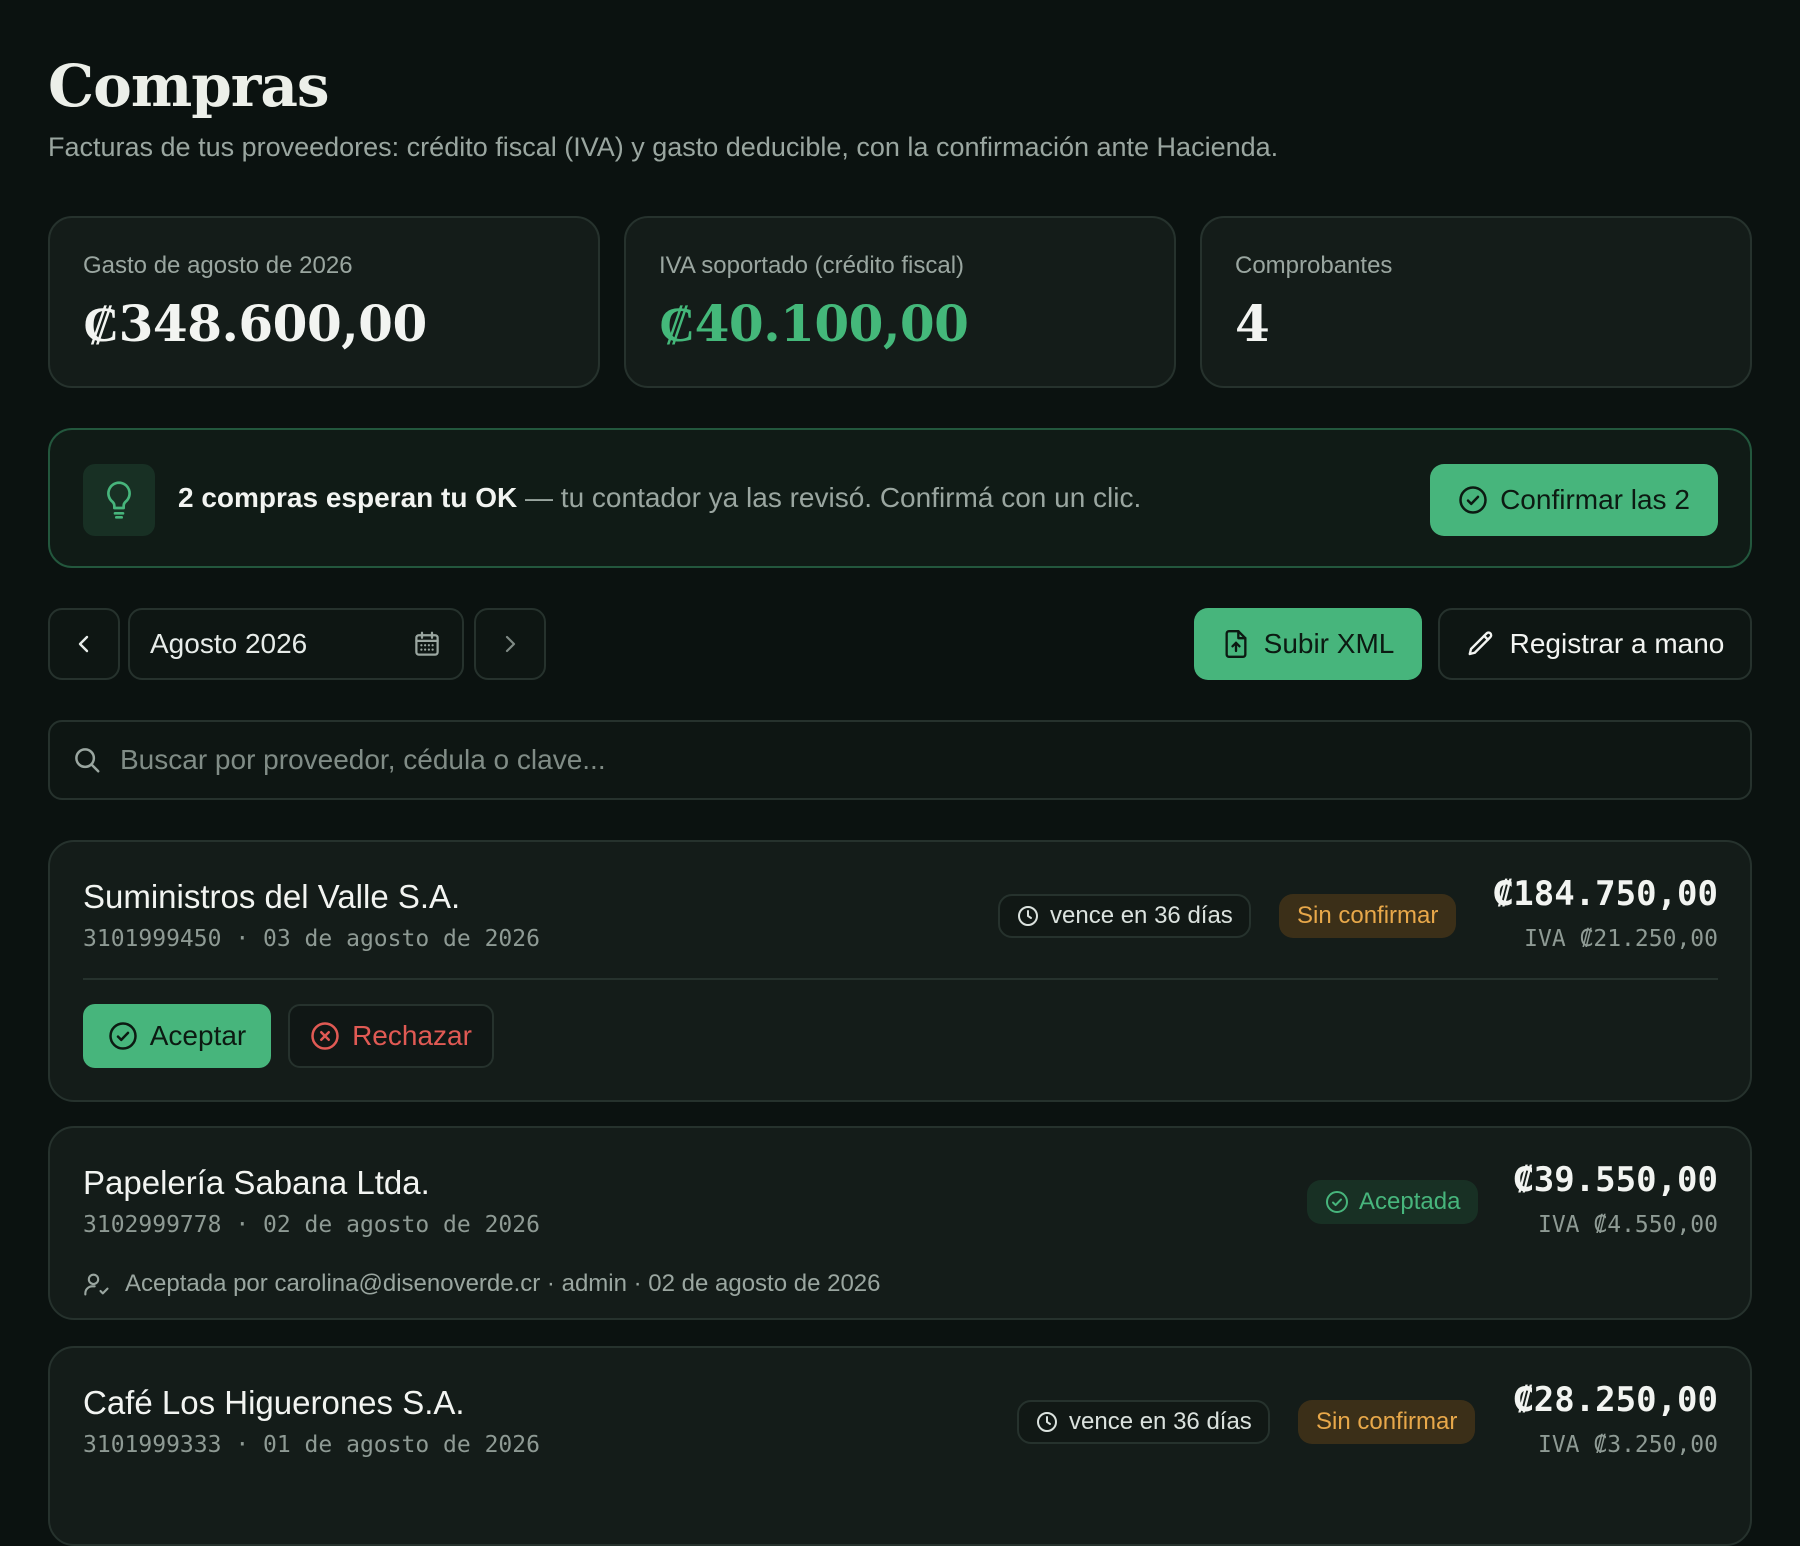 The height and width of the screenshot is (1546, 1800). Describe the element at coordinates (814, 323) in the screenshot. I see `stat-value: ₡40.100,00` at that location.